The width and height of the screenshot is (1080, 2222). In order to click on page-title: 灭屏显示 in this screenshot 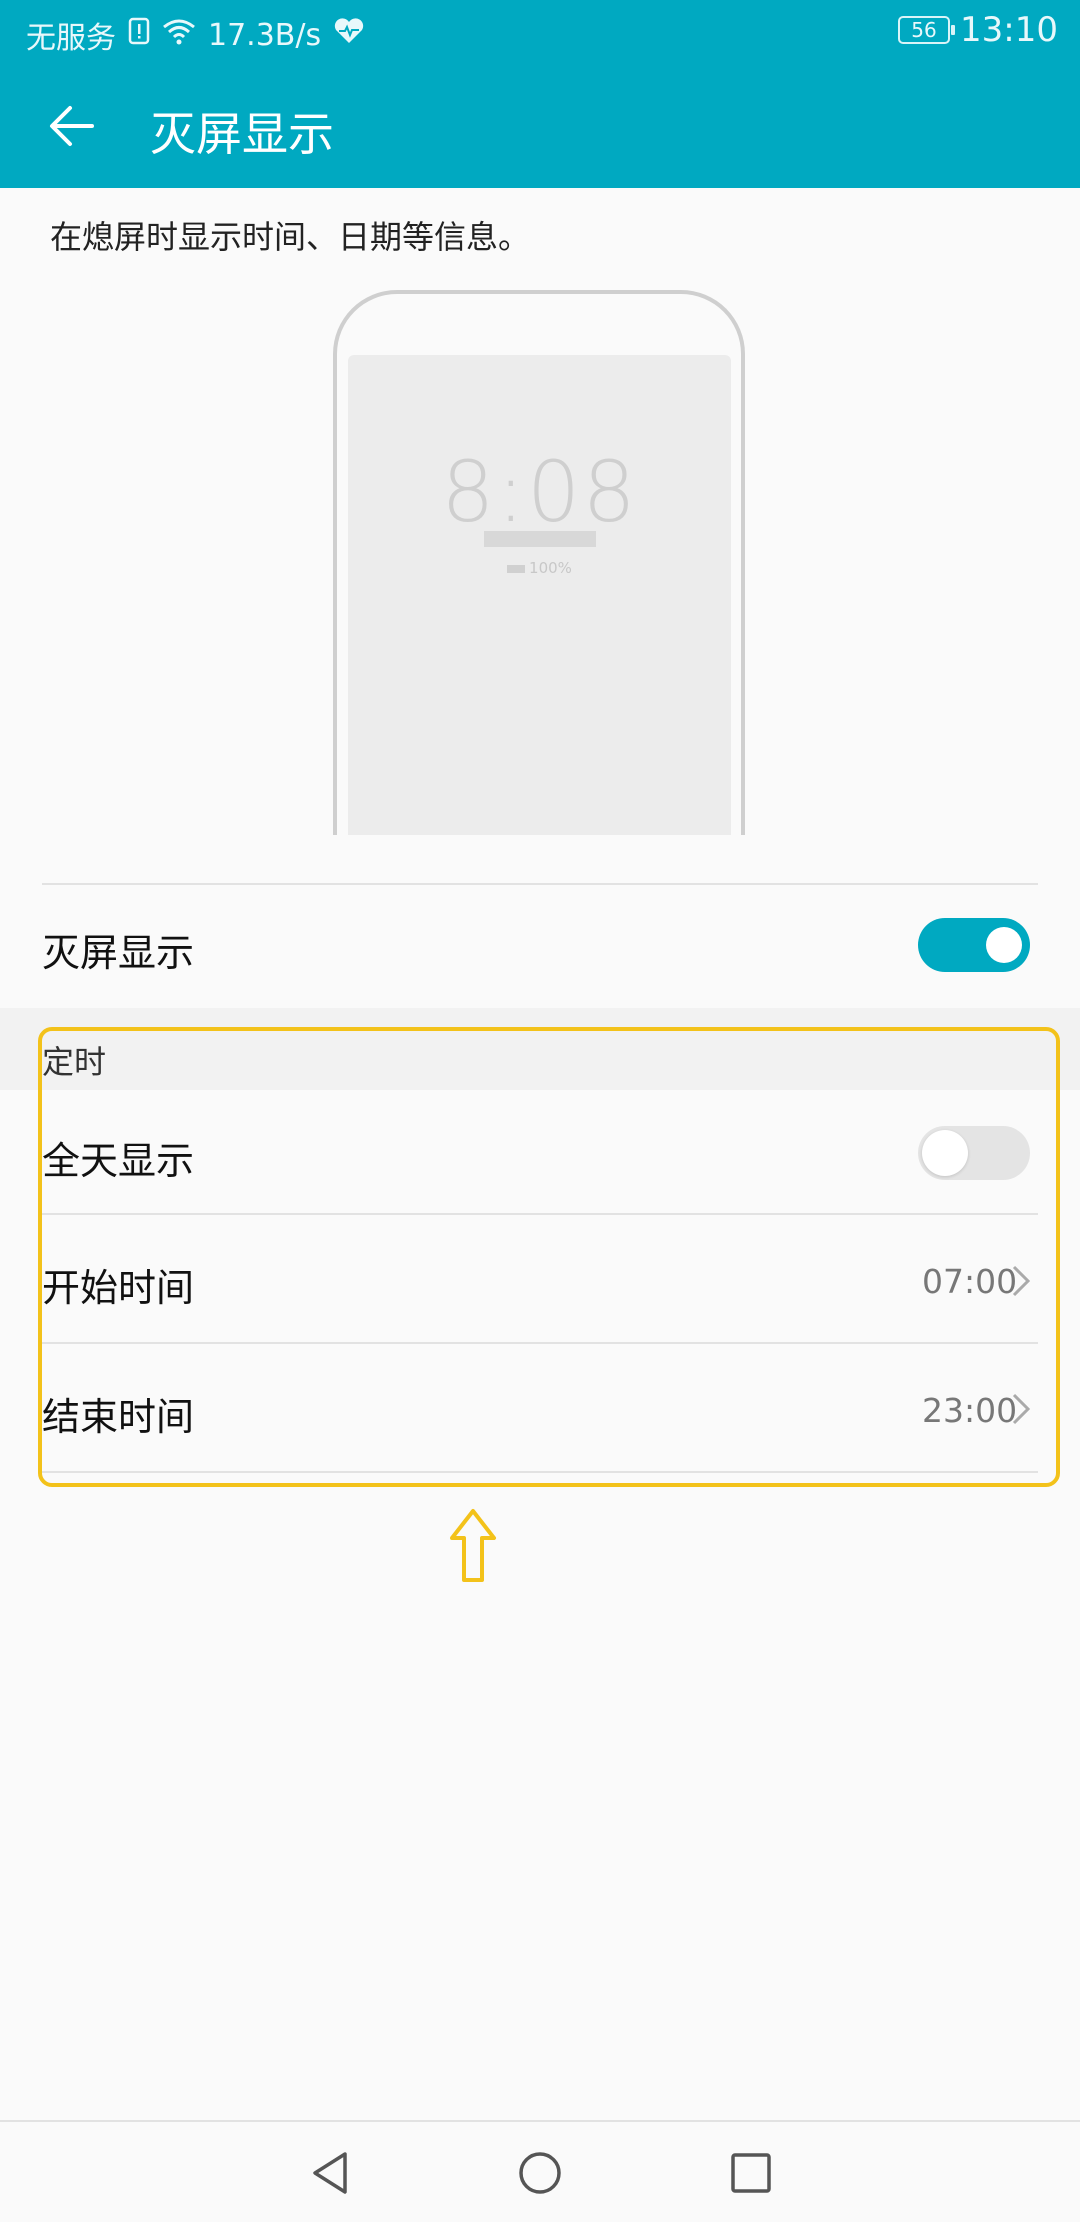, I will do `click(242, 134)`.